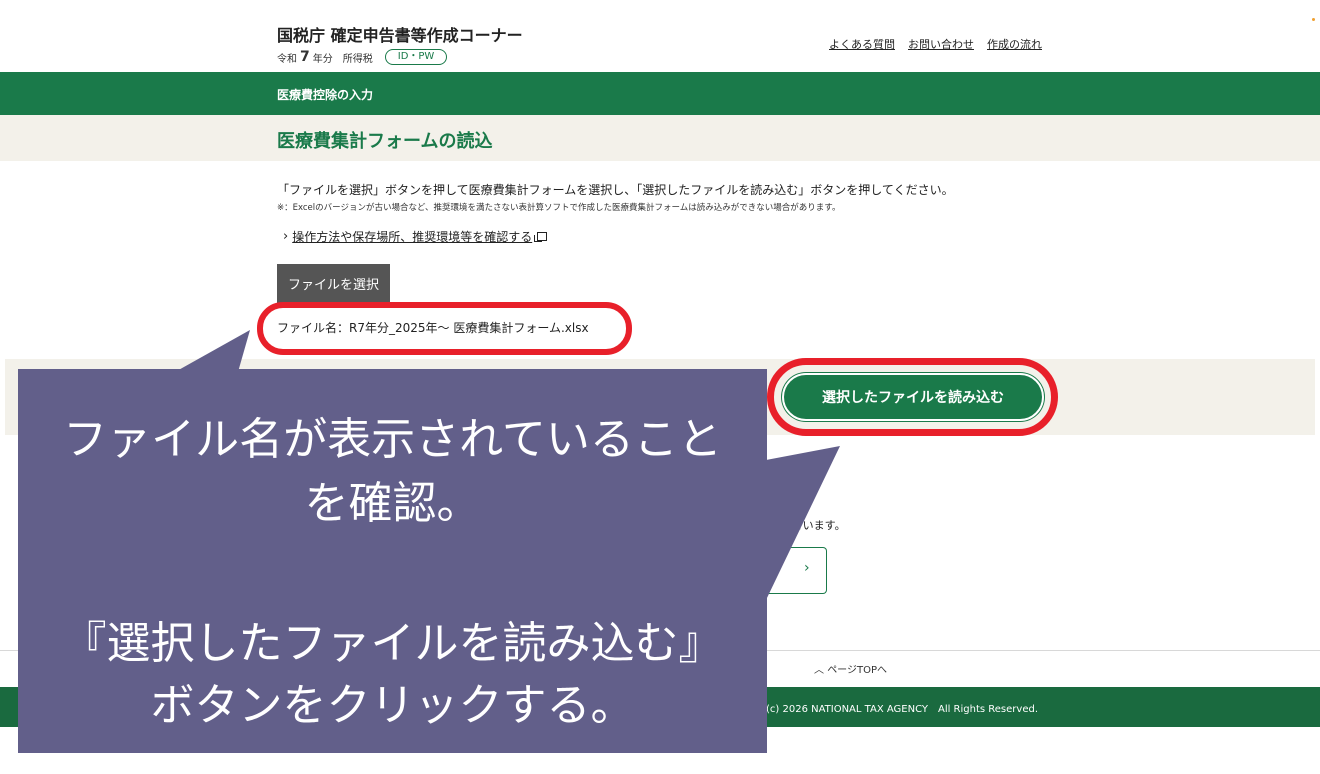 The image size is (1320, 774). What do you see at coordinates (857, 670) in the screenshot?
I see `page-top-label: ページTOPへ` at bounding box center [857, 670].